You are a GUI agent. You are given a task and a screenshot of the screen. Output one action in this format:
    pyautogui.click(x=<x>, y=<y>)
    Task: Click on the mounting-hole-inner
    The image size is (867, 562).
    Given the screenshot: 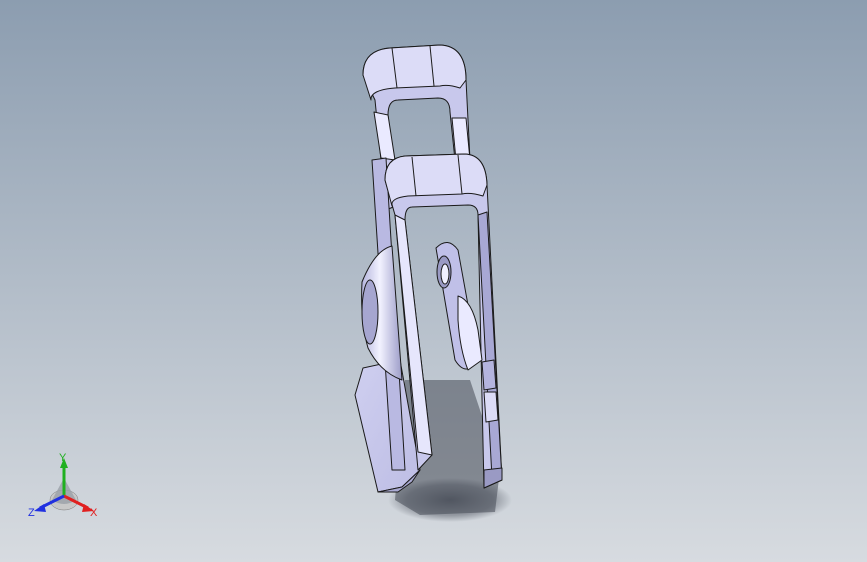 What is the action you would take?
    pyautogui.click(x=445, y=274)
    